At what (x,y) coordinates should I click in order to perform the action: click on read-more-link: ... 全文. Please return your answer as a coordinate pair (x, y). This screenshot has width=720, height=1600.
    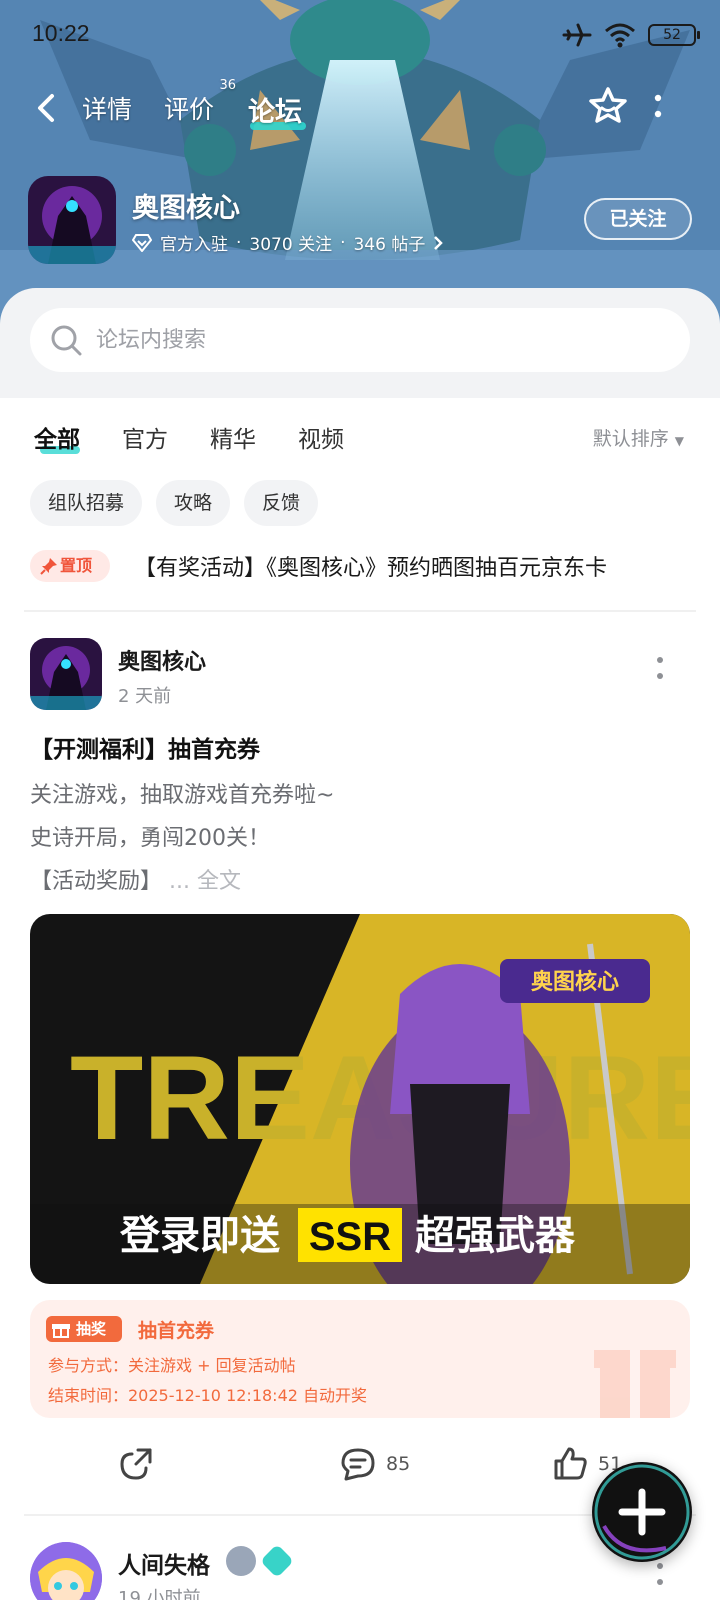
    Looking at the image, I should click on (205, 881).